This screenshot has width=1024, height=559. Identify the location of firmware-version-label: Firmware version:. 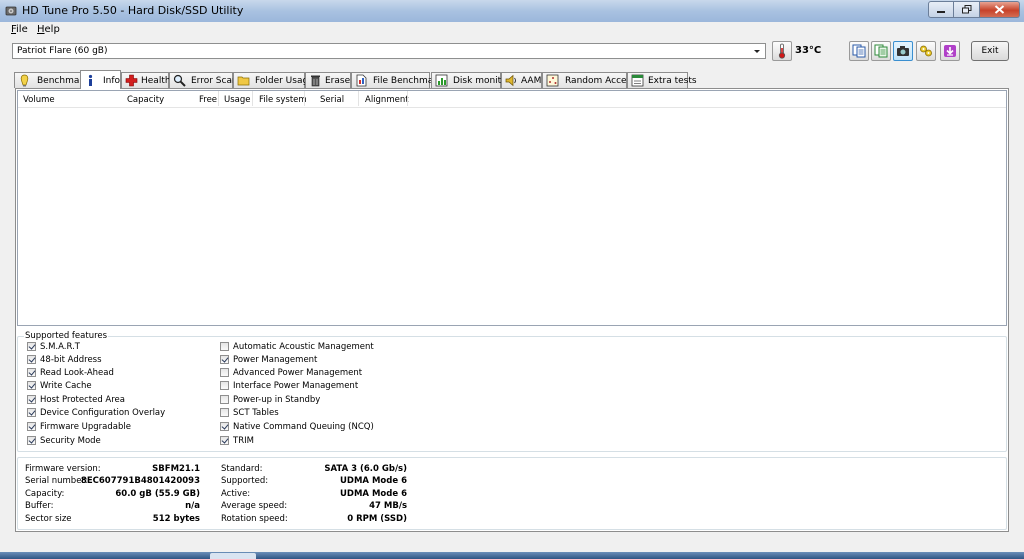
(63, 469).